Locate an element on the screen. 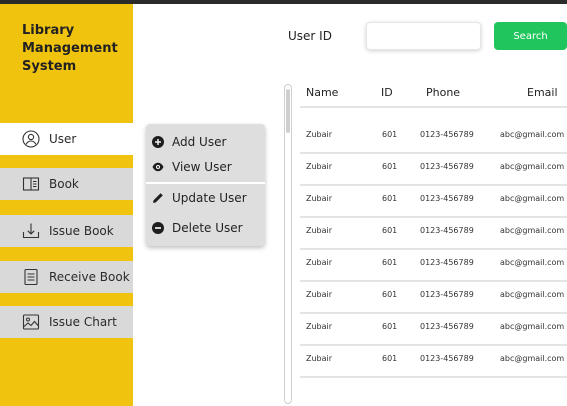 Image resolution: width=567 pixels, height=406 pixels. sidebar-item-label: Issue Chart is located at coordinates (83, 322).